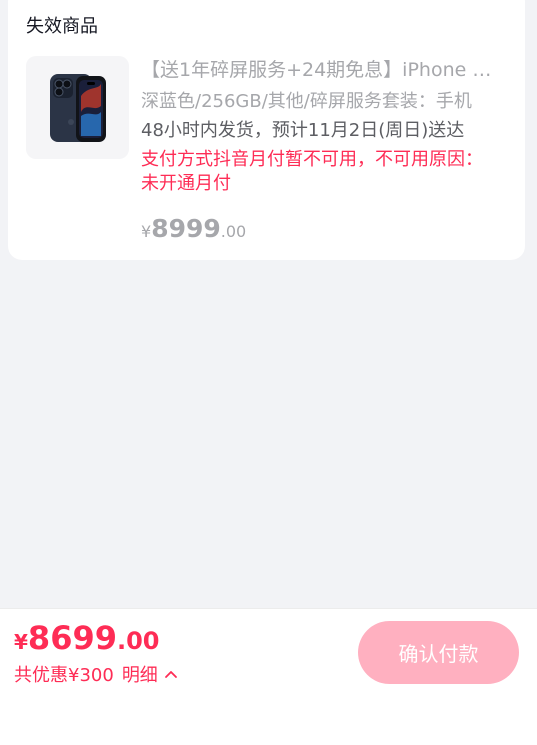  I want to click on product-image, so click(77, 107).